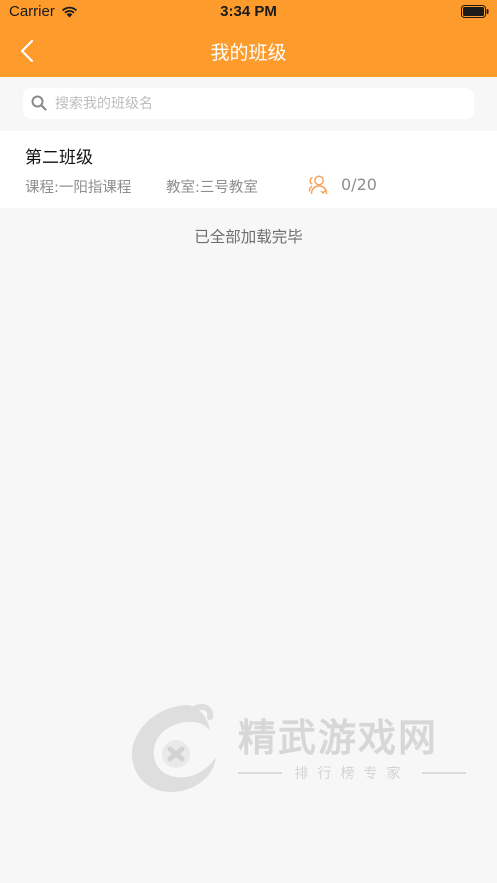 This screenshot has height=883, width=497. I want to click on watermark-logo-icon, so click(173, 748).